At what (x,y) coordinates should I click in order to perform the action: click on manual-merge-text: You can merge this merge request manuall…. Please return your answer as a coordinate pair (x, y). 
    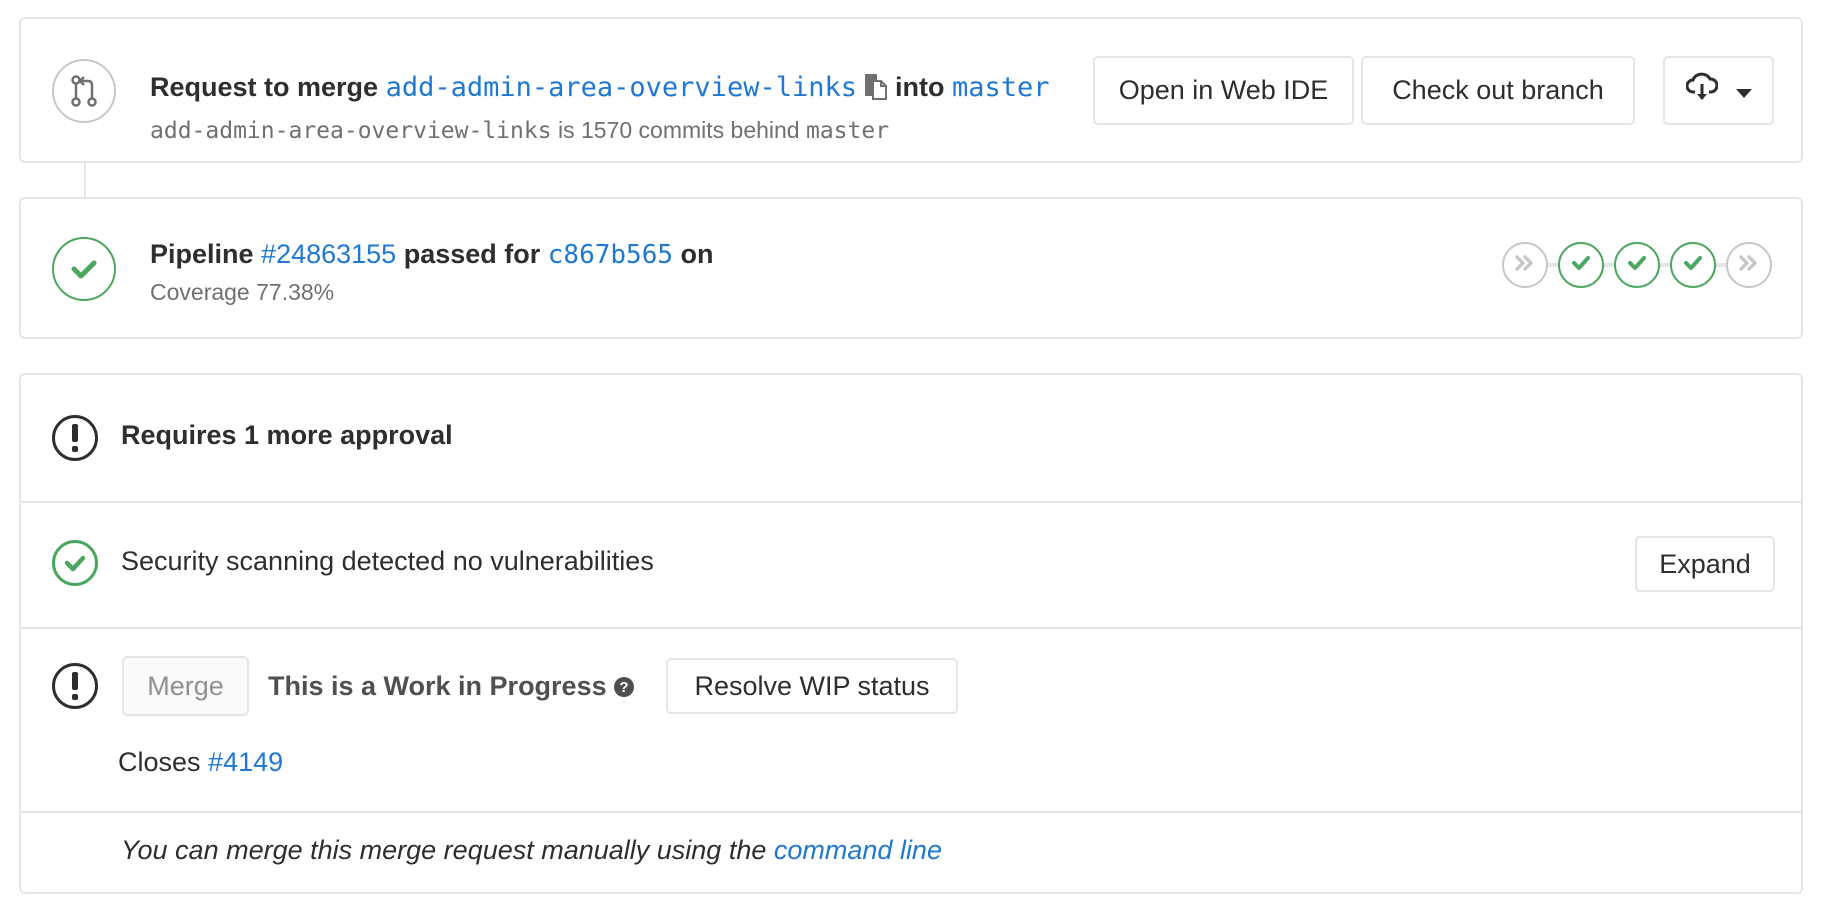
    Looking at the image, I should click on (444, 850).